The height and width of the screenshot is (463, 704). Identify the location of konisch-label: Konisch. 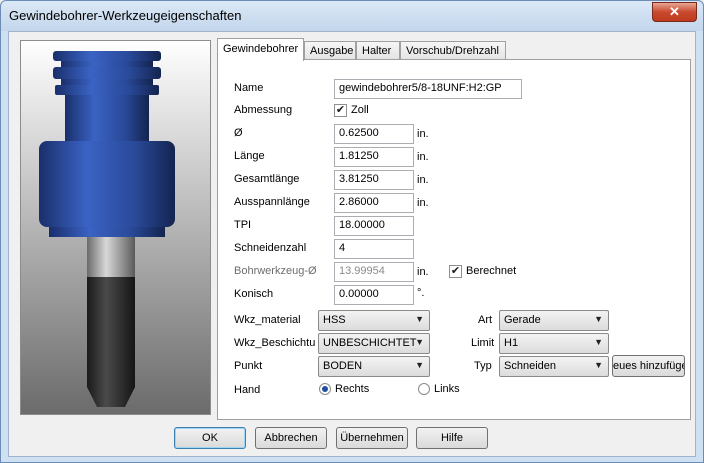
(254, 294).